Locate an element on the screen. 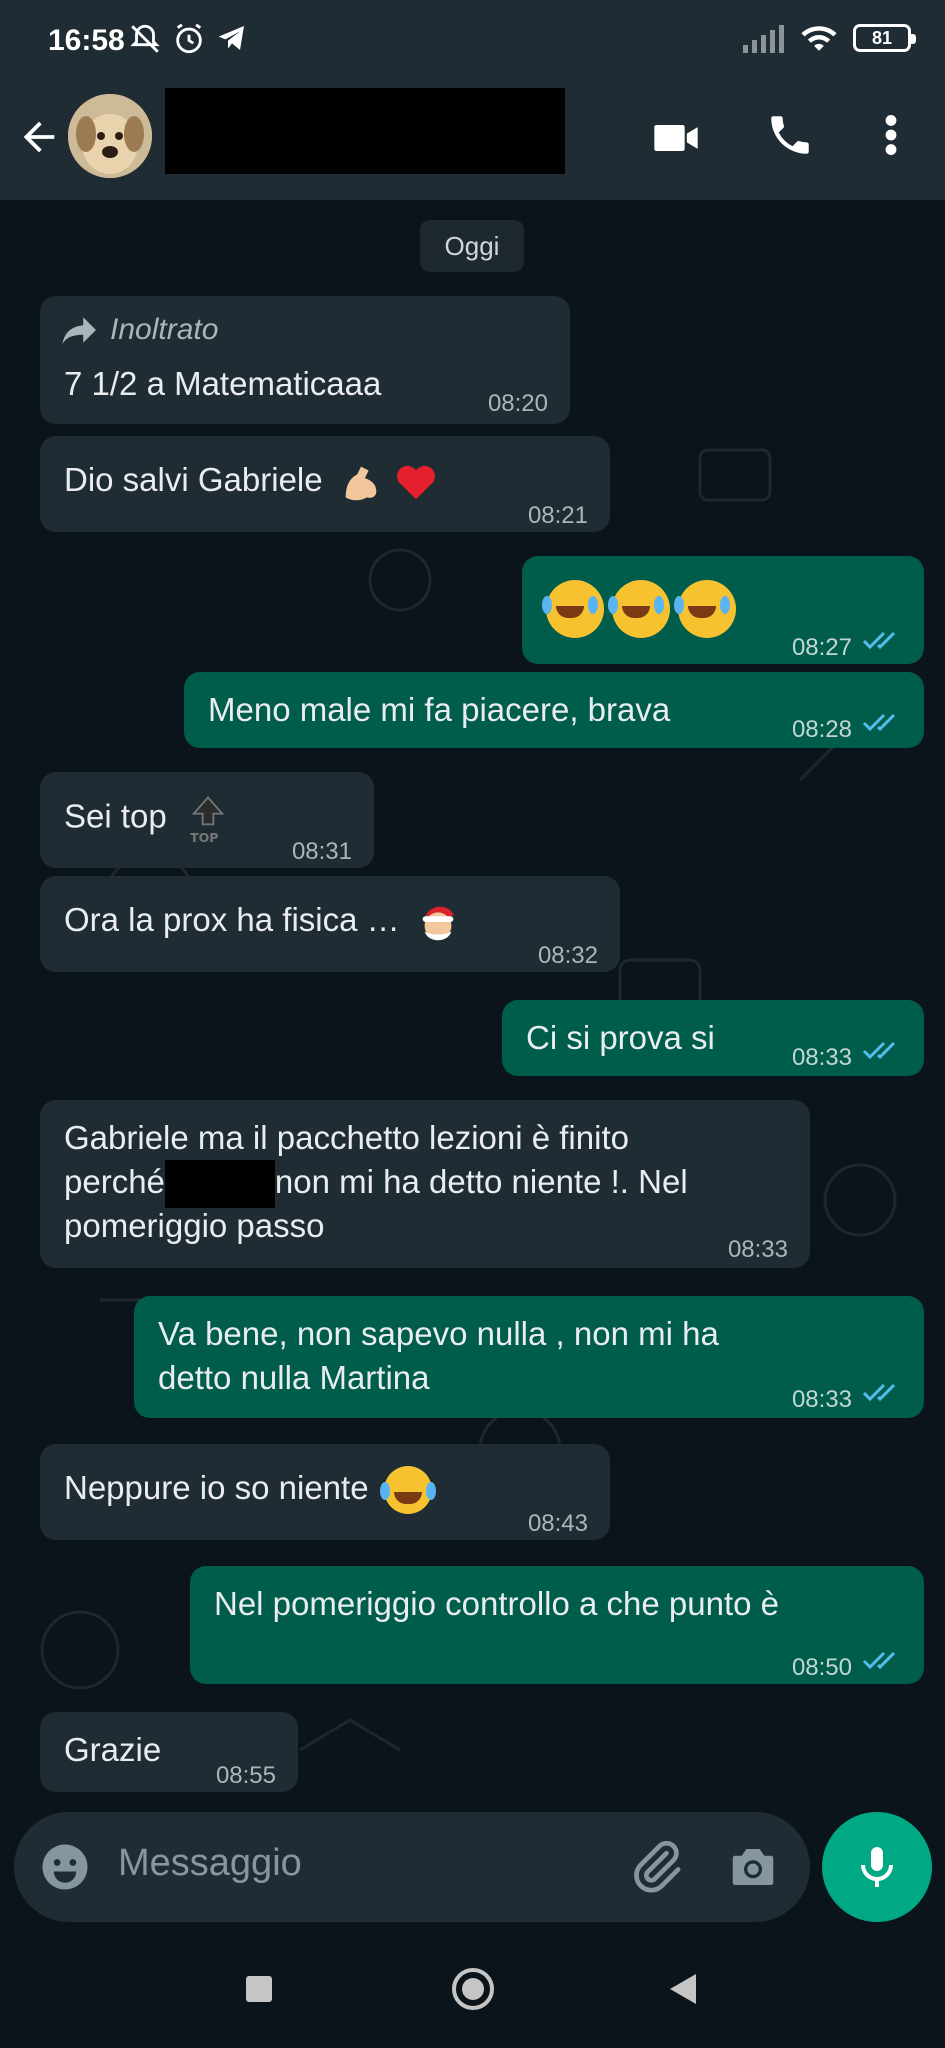 The image size is (945, 2048). system-nav-bar is located at coordinates (472, 1991).